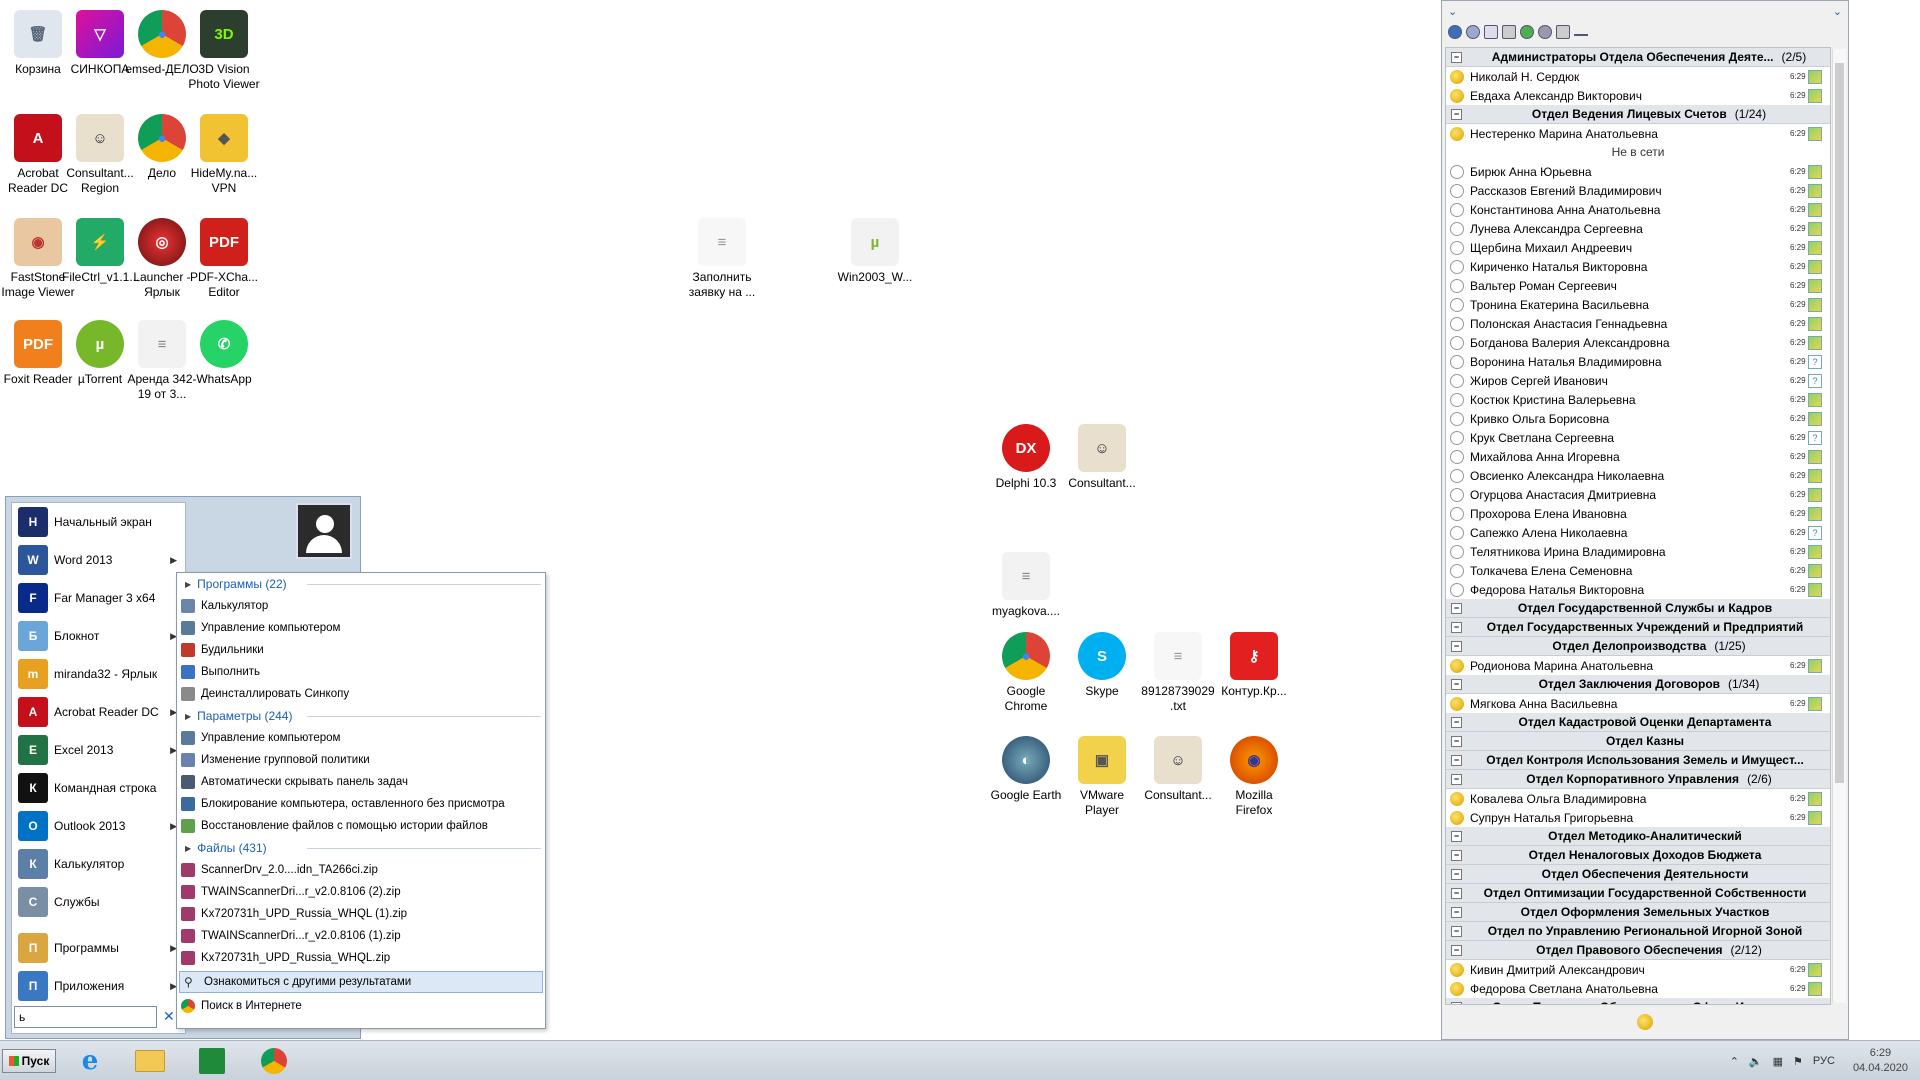 Image resolution: width=1920 pixels, height=1080 pixels. What do you see at coordinates (1581, 32) in the screenshot?
I see `minimize-icon` at bounding box center [1581, 32].